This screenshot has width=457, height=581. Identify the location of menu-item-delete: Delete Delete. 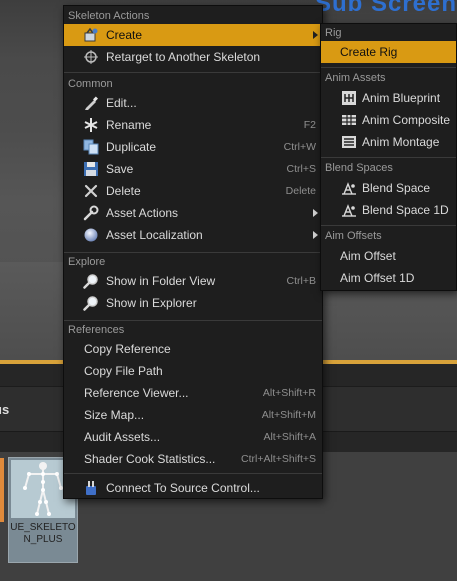
(193, 191).